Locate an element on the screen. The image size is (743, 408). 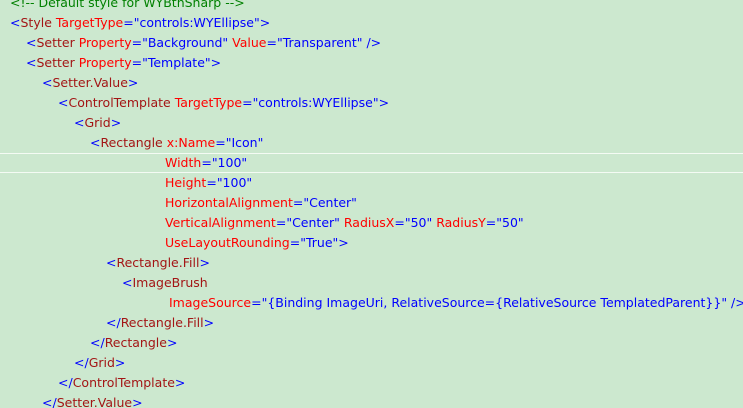
code-line: HorizontalAlignment="Center" is located at coordinates (261, 203).